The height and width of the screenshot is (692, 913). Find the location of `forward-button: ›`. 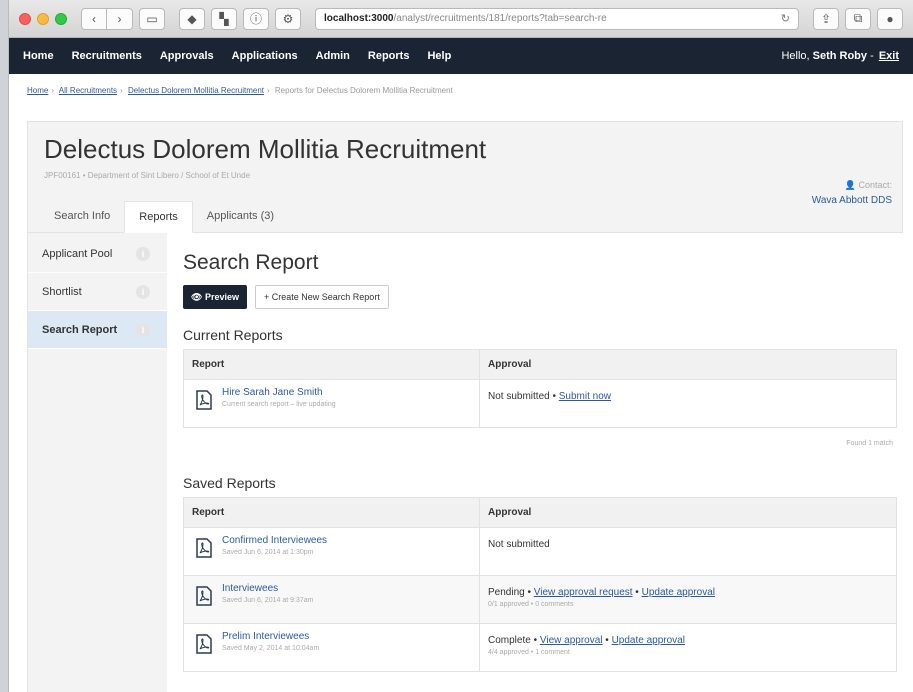

forward-button: › is located at coordinates (120, 18).